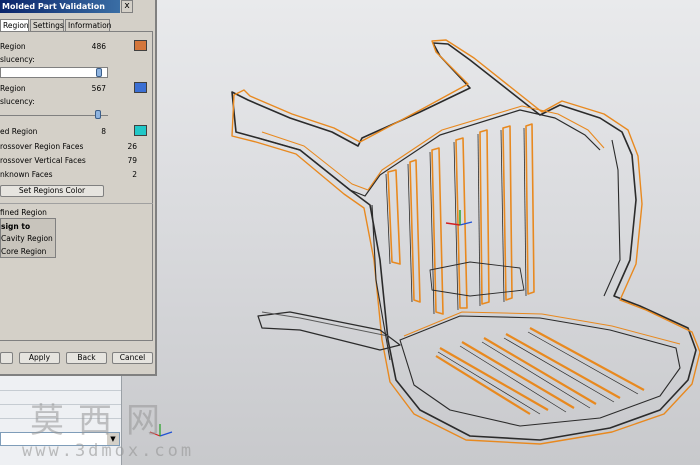  What do you see at coordinates (132, 358) in the screenshot?
I see `cancel-button: Cancel` at bounding box center [132, 358].